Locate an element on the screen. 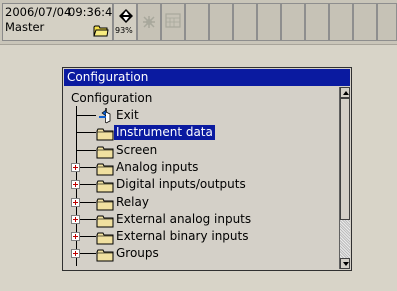 This screenshot has height=291, width=397. tree-item: External analog inputs is located at coordinates (201, 219).